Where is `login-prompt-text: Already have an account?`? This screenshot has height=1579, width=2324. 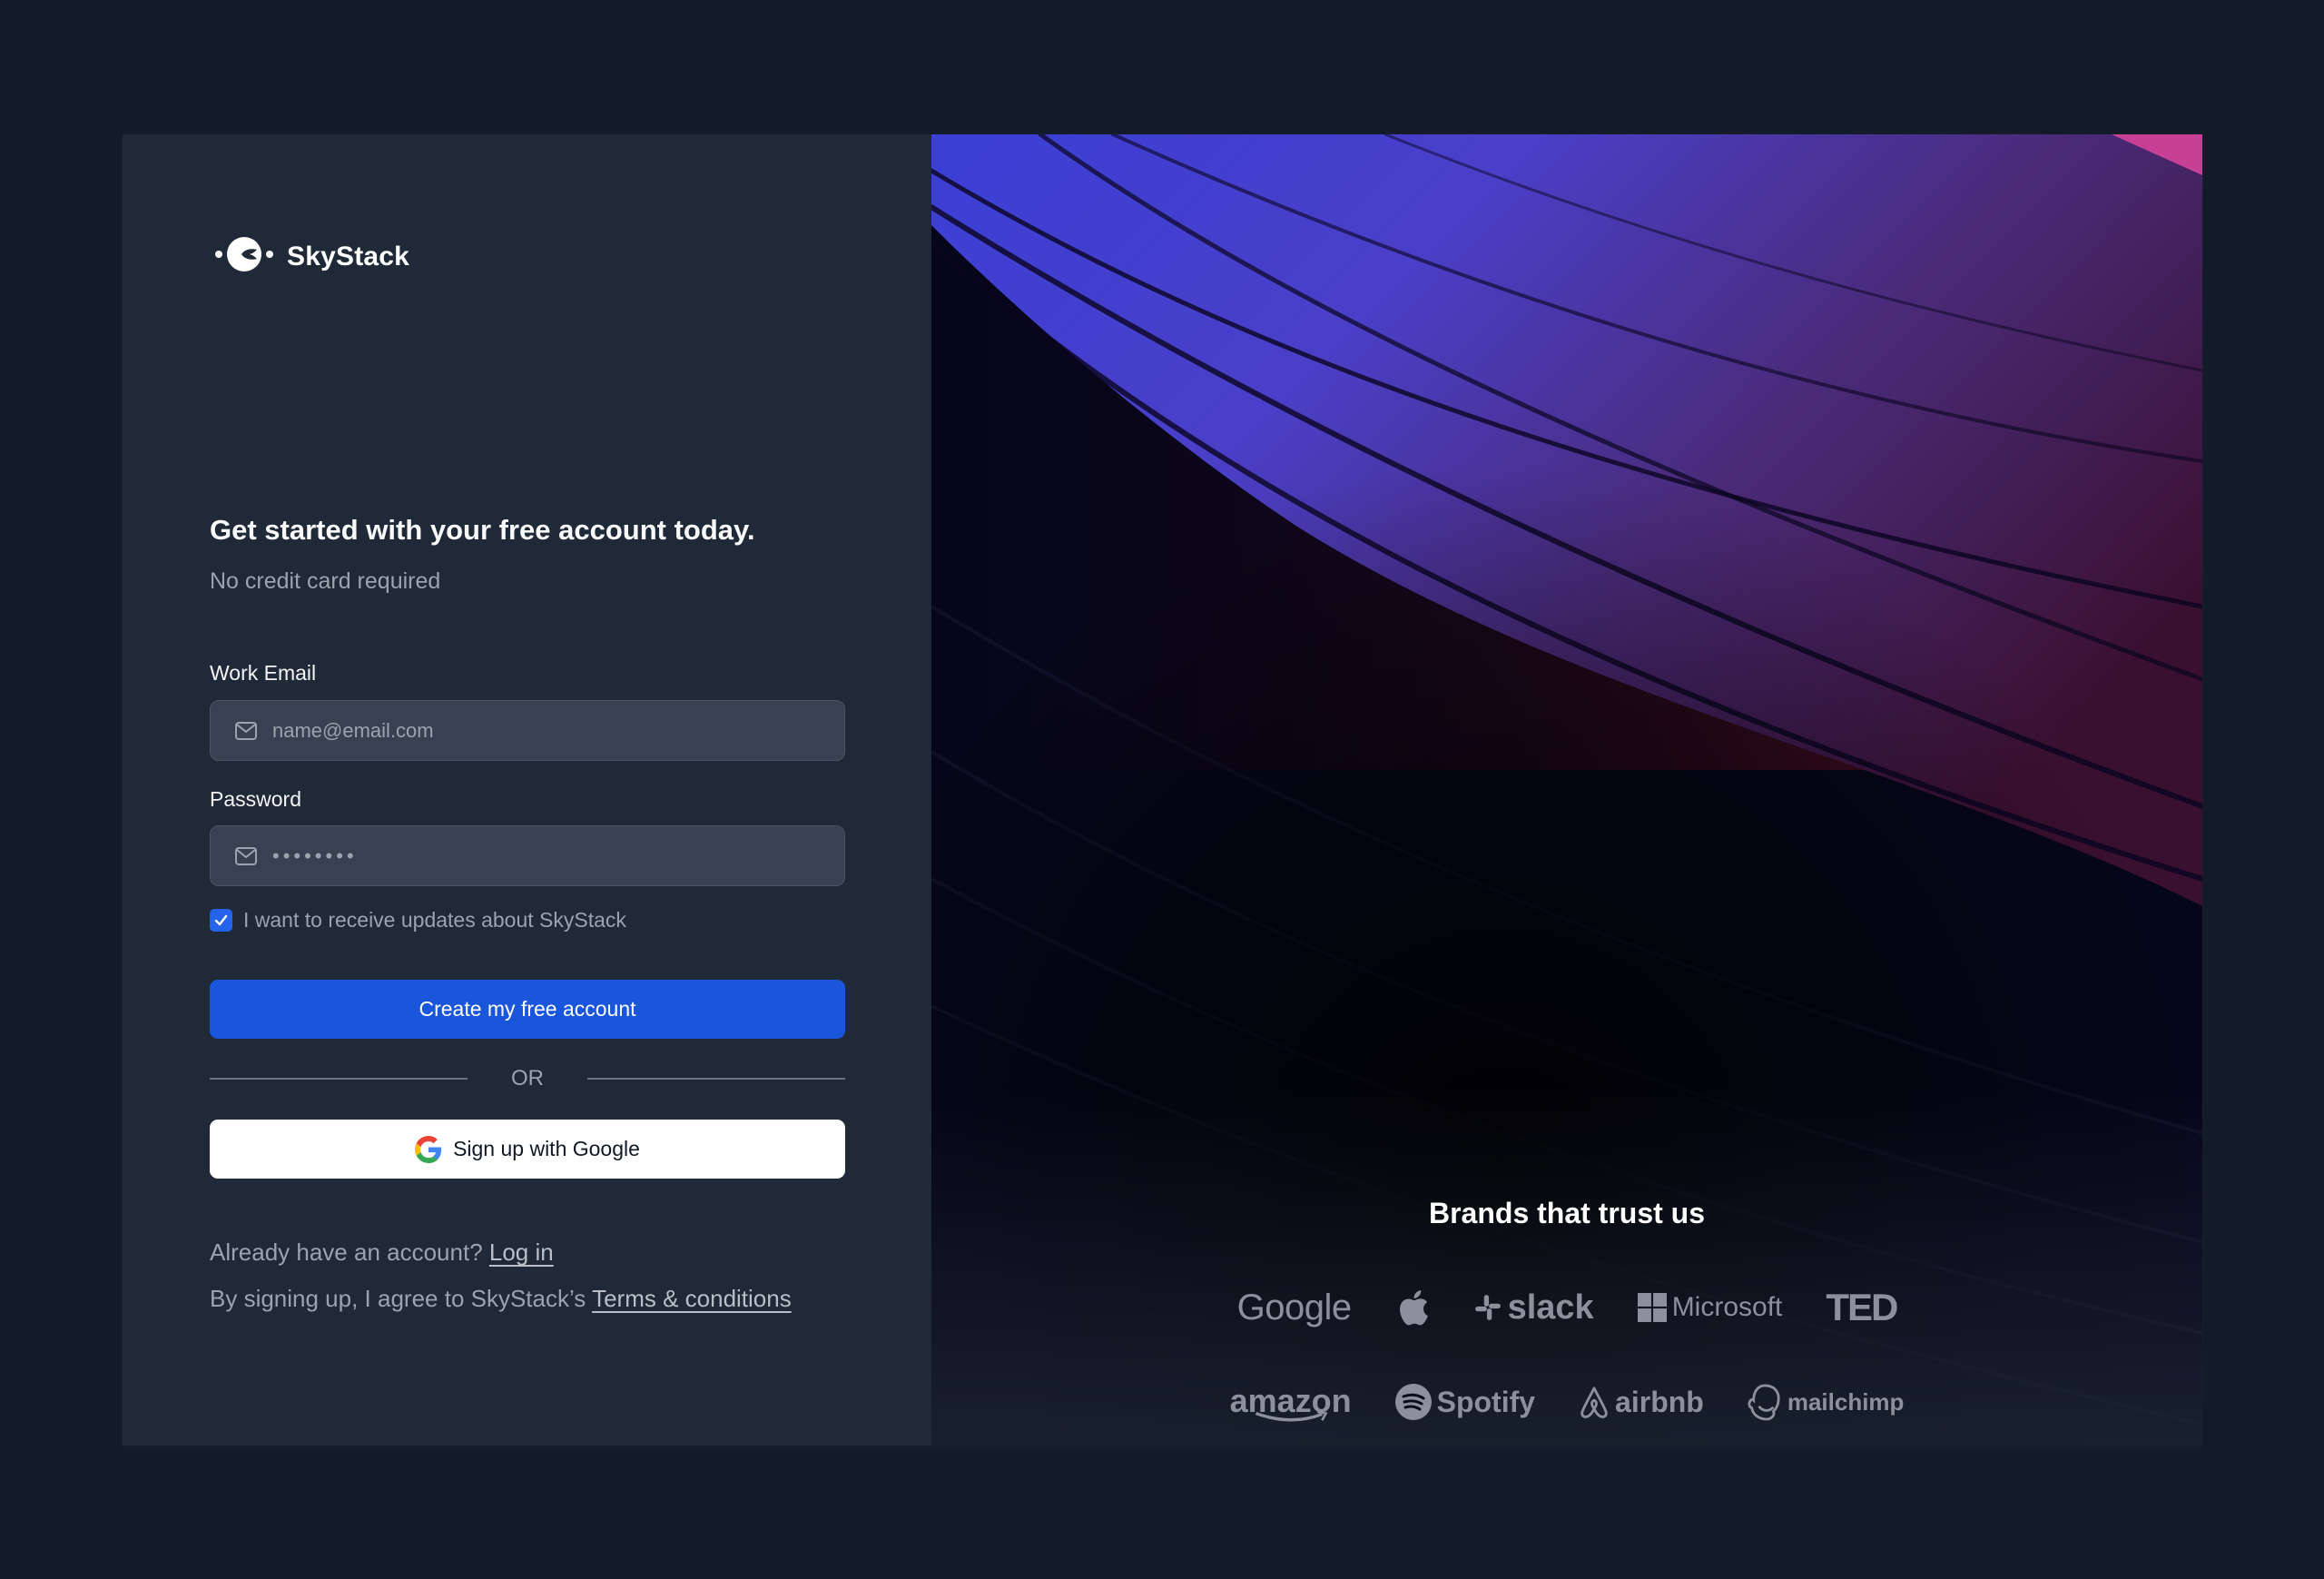 login-prompt-text: Already have an account? is located at coordinates (346, 1252).